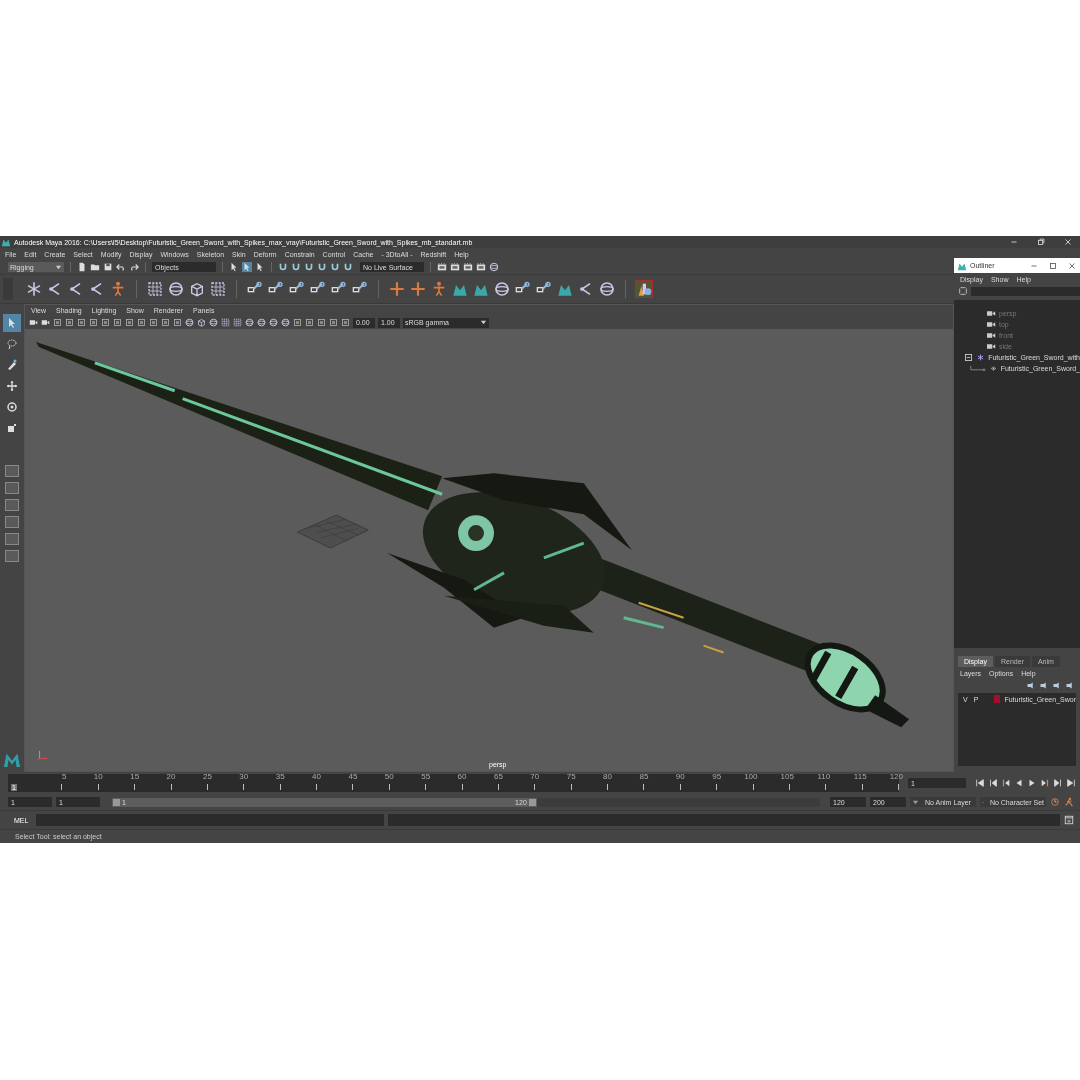 Image resolution: width=1080 pixels, height=1080 pixels. I want to click on tree-connector-icon, so click(978, 368).